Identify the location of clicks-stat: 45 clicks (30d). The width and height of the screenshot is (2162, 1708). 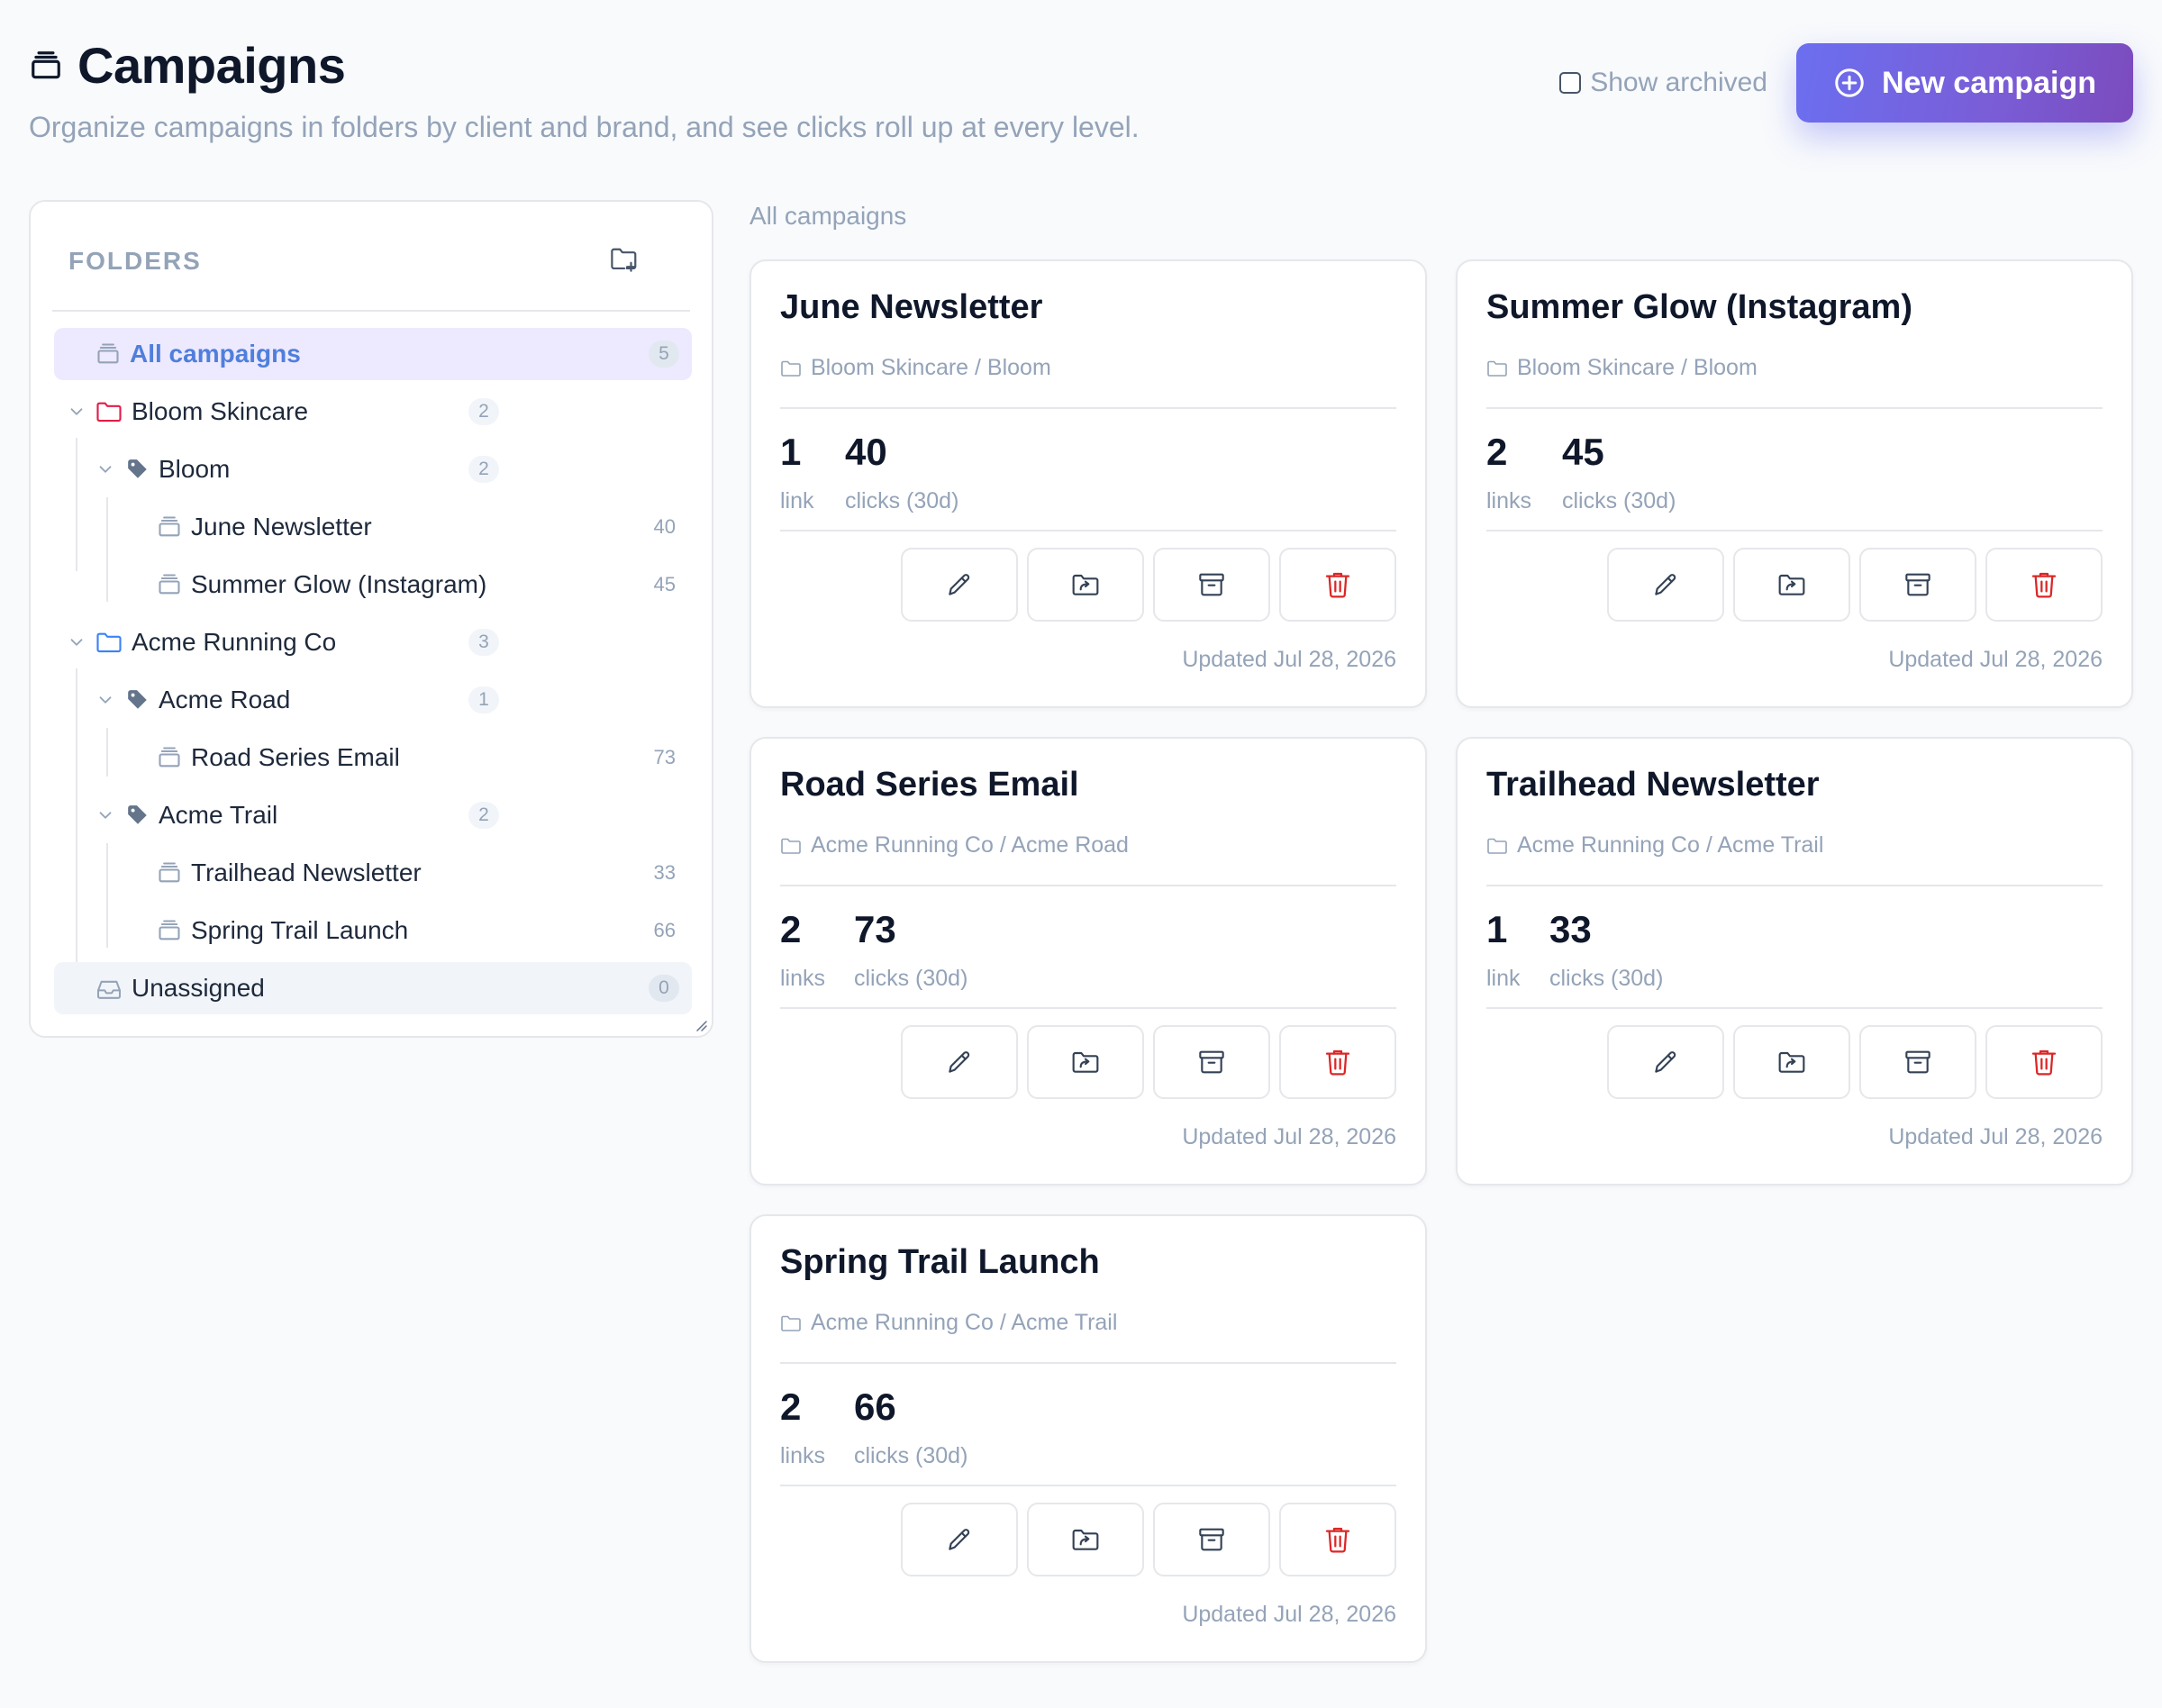
(1619, 472).